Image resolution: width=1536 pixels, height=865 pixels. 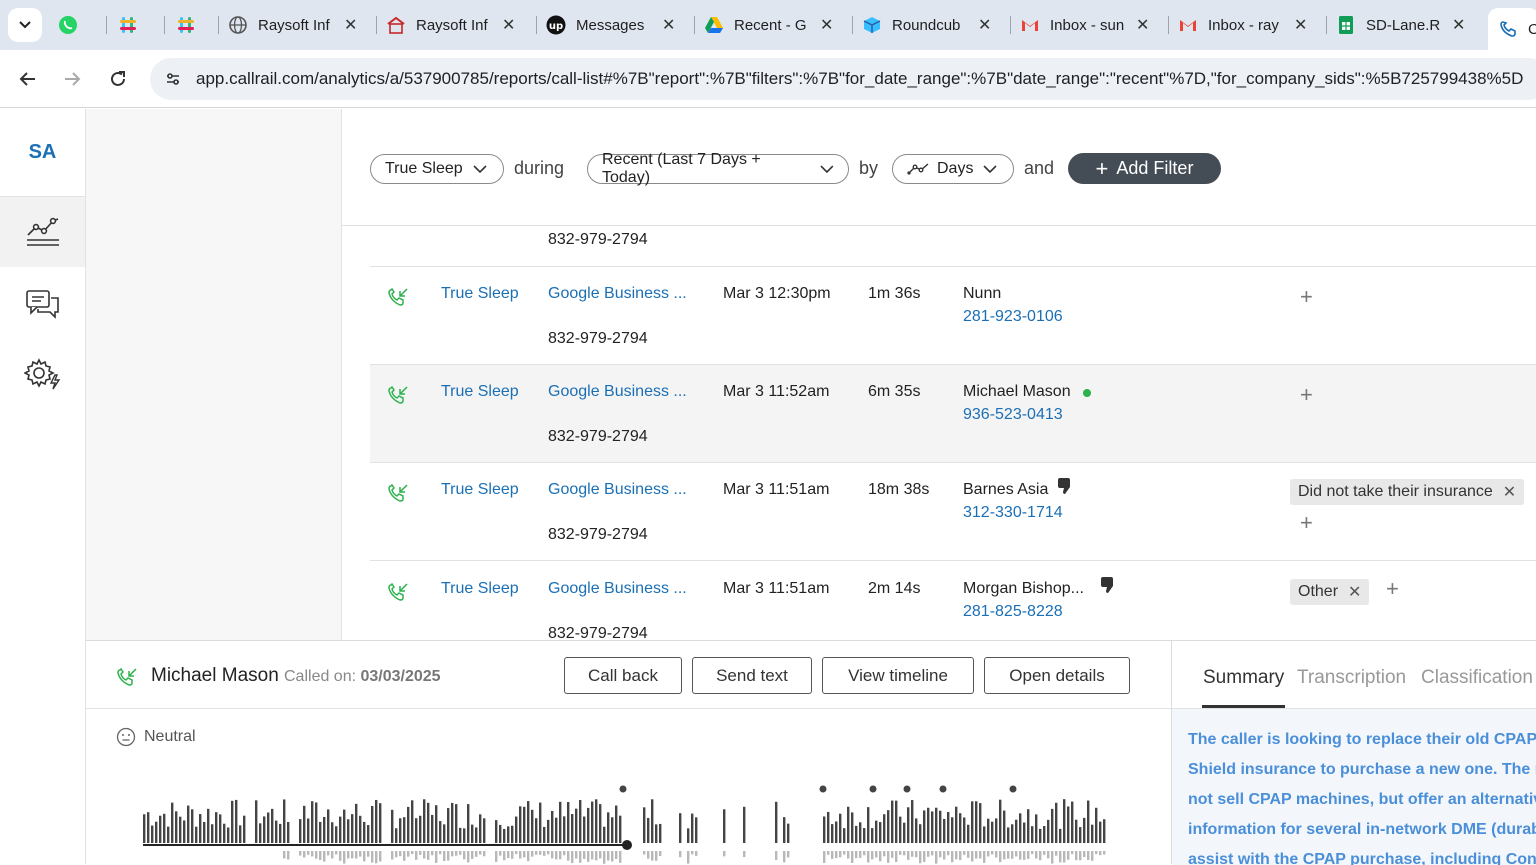 I want to click on browser-tab: Roundcub ✕, so click(x=926, y=25).